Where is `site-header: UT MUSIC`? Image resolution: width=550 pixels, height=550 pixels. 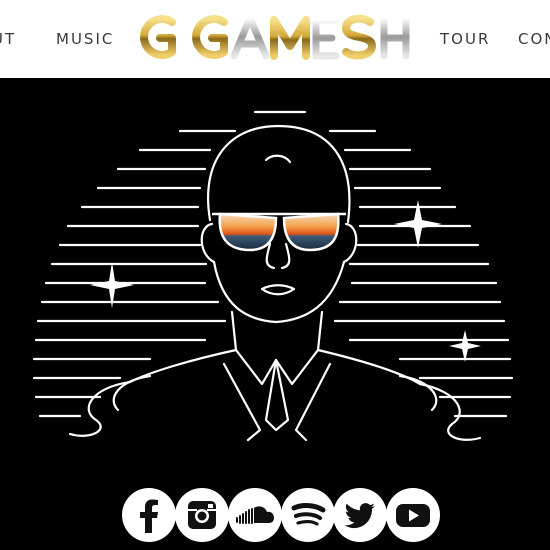 site-header: UT MUSIC is located at coordinates (275, 39).